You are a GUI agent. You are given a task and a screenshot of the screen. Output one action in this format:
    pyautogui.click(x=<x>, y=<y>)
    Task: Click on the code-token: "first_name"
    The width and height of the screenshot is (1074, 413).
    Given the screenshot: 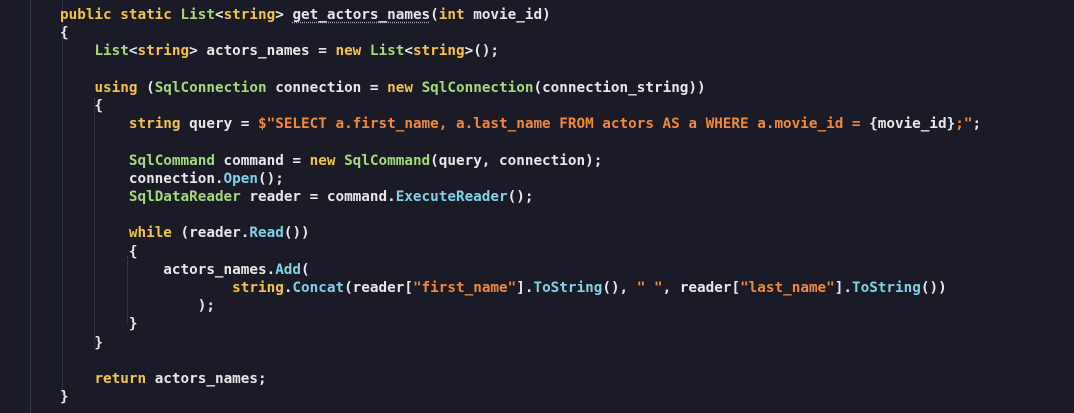 What is the action you would take?
    pyautogui.click(x=464, y=288)
    